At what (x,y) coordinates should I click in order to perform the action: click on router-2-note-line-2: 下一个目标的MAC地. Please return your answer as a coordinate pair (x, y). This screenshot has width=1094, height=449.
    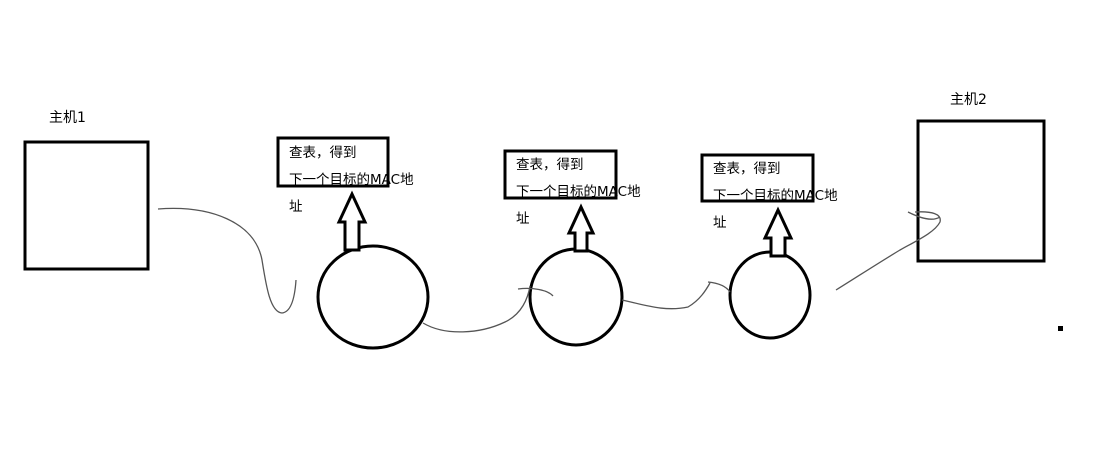
    Looking at the image, I should click on (578, 192).